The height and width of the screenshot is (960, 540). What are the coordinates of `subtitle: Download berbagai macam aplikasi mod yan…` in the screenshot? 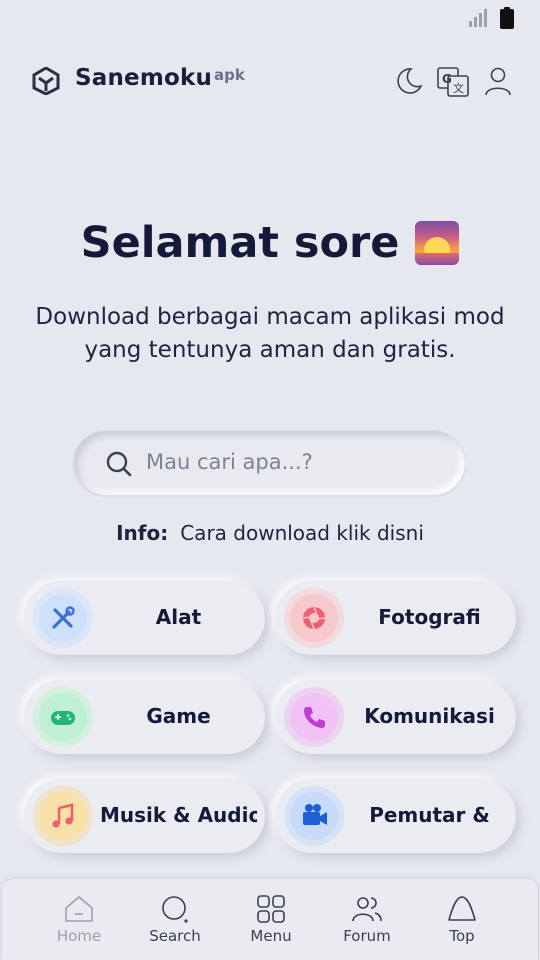 It's located at (270, 333).